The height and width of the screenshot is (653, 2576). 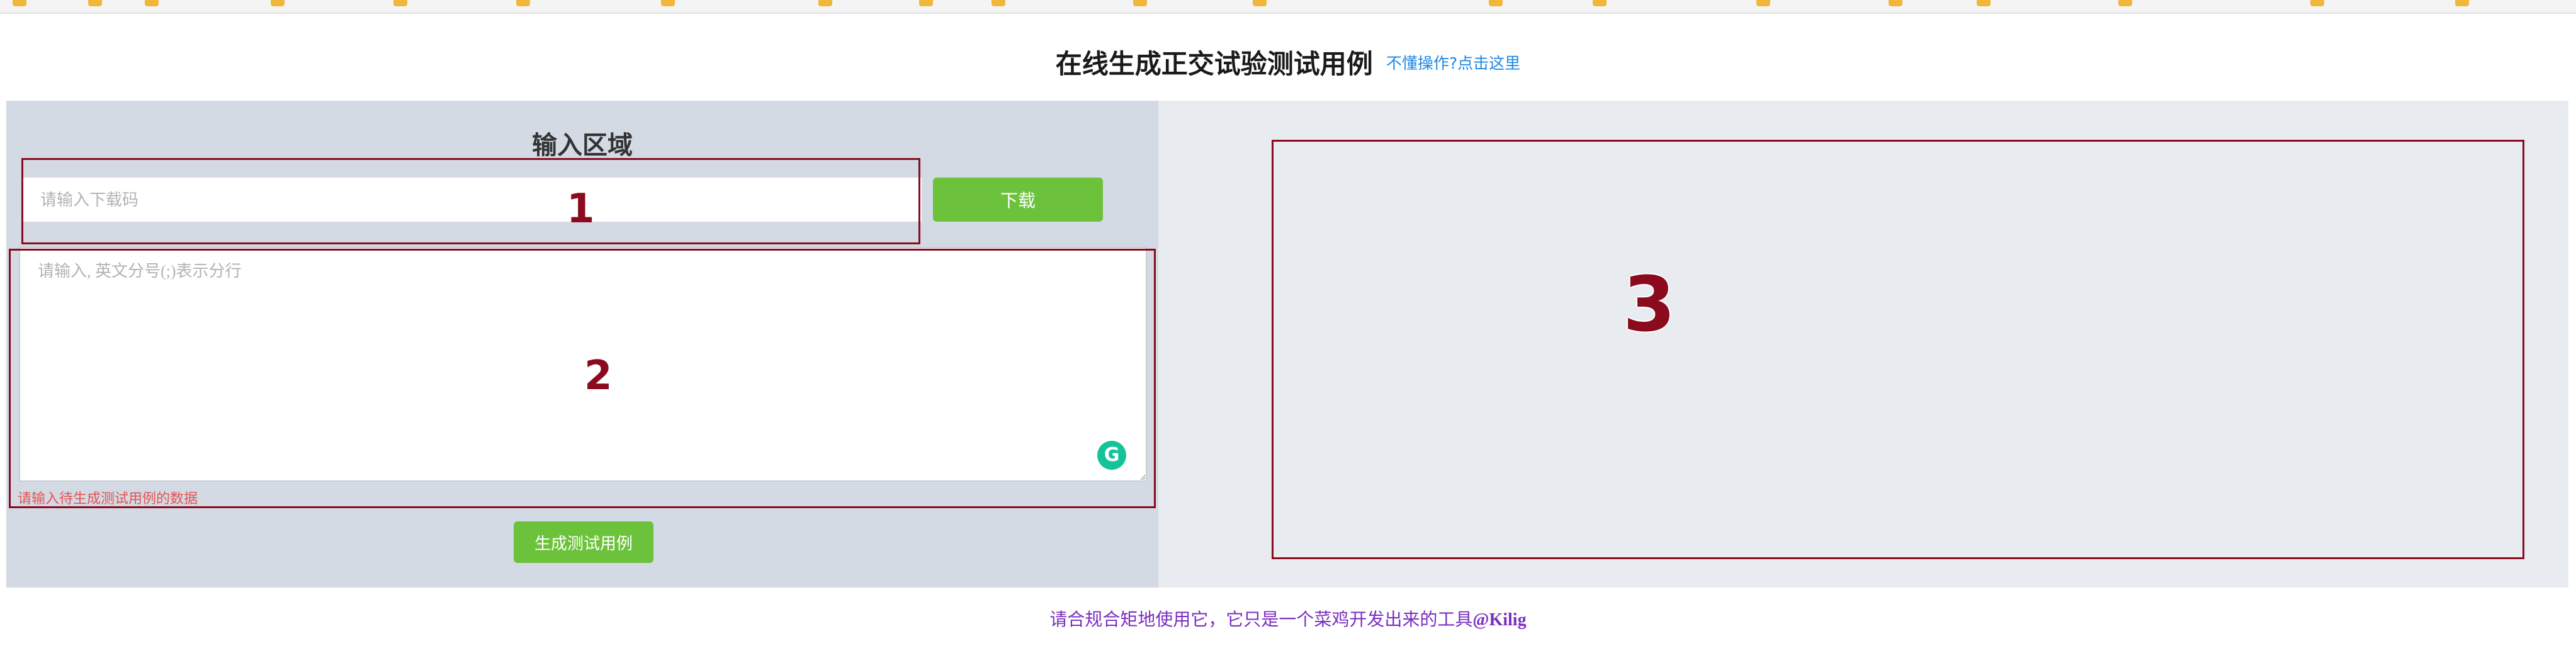 What do you see at coordinates (581, 209) in the screenshot?
I see `annotation-label-1: 1` at bounding box center [581, 209].